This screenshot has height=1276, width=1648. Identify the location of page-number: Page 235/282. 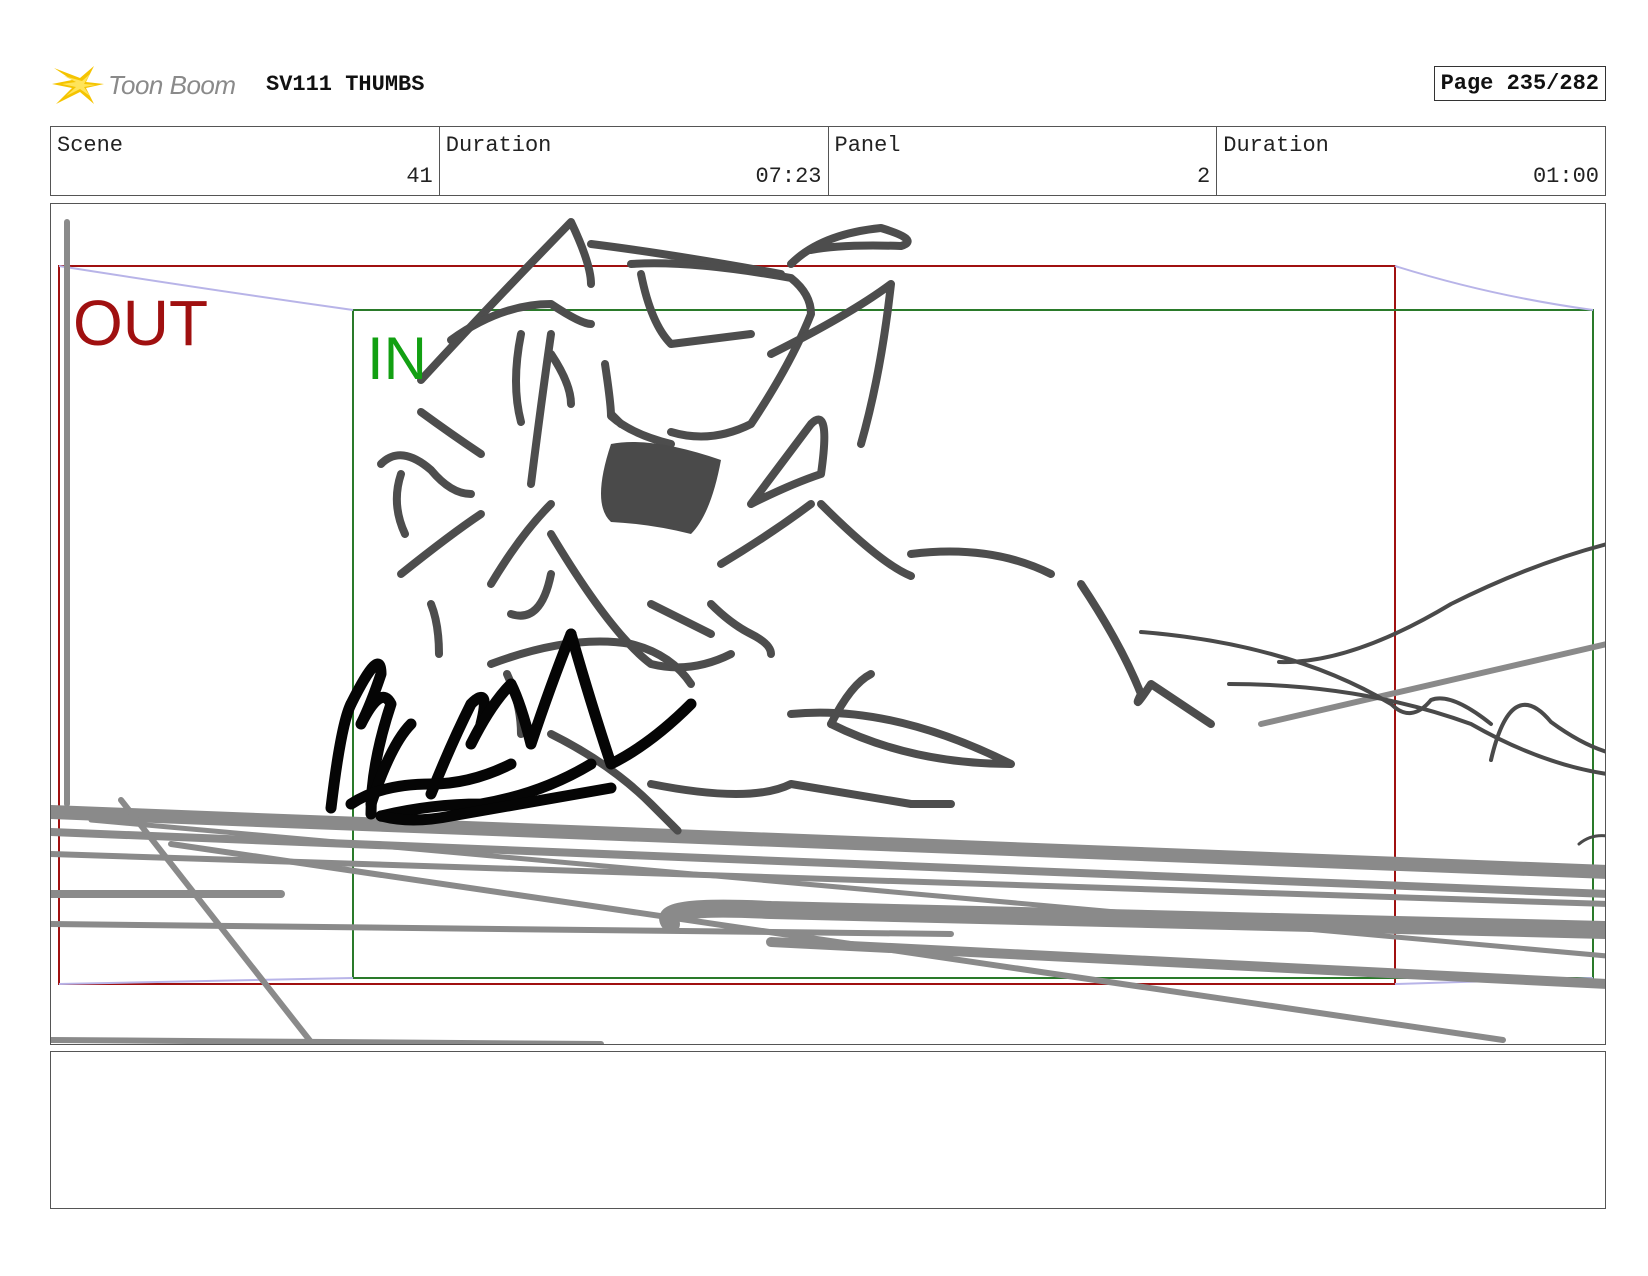
(1519, 83).